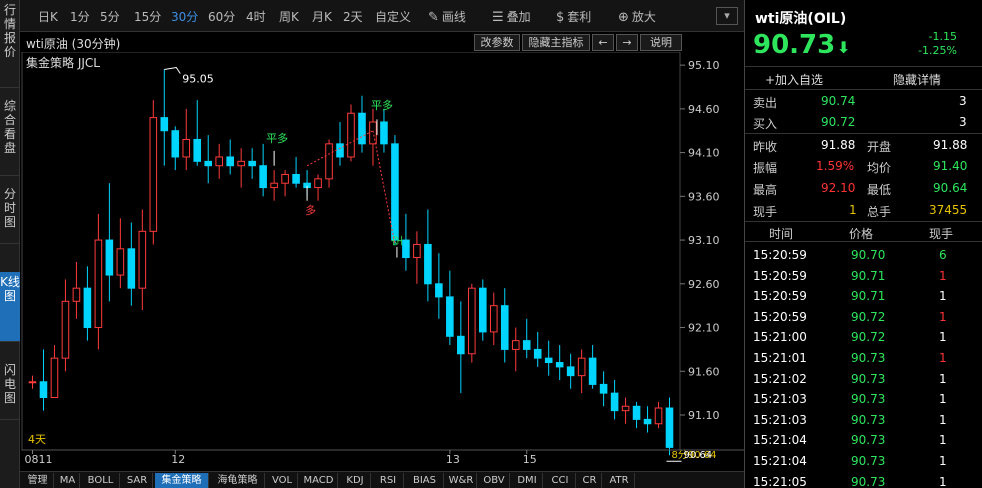 This screenshot has width=982, height=488. I want to click on indicator-tab-9: RSI, so click(388, 480).